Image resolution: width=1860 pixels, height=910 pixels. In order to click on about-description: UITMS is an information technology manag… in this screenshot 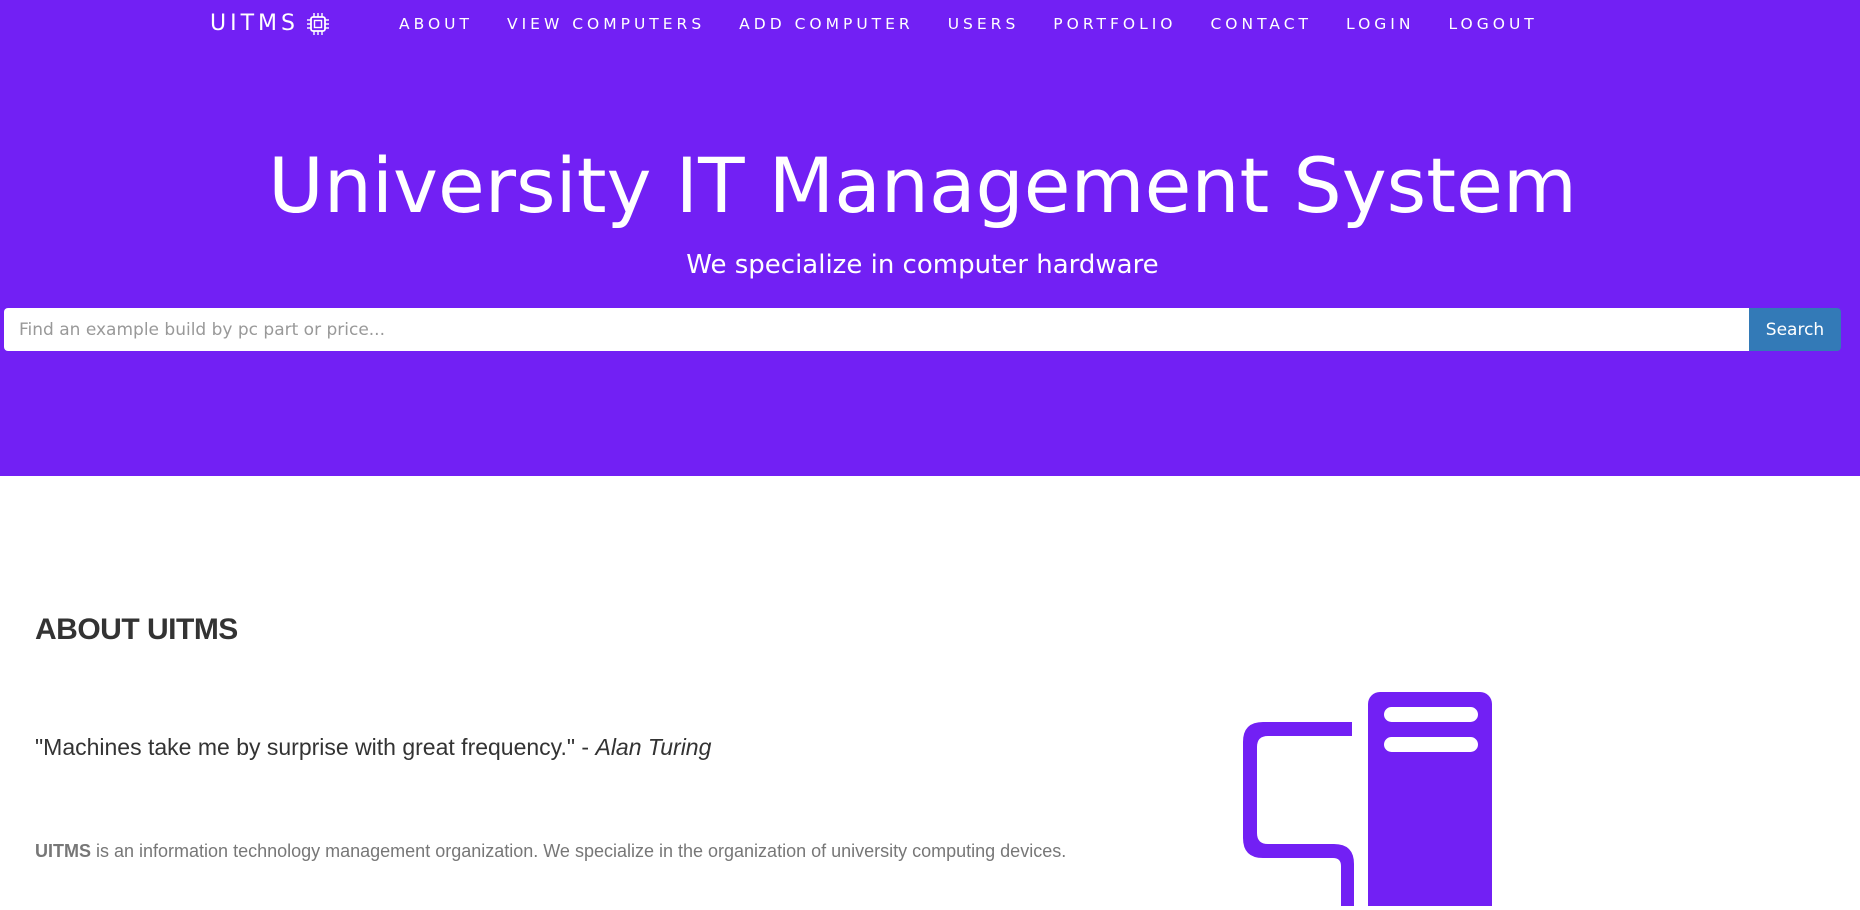, I will do `click(550, 851)`.